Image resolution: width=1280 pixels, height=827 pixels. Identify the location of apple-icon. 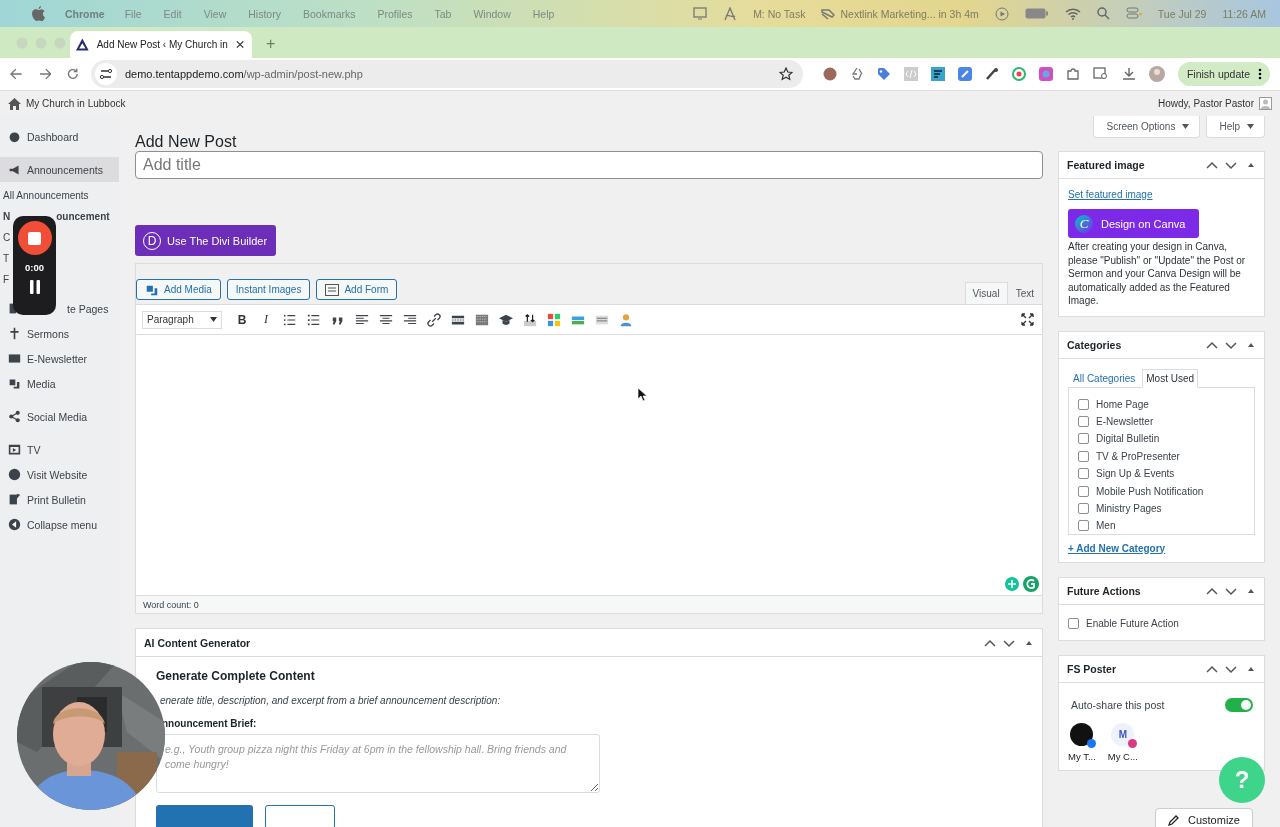
(38, 13).